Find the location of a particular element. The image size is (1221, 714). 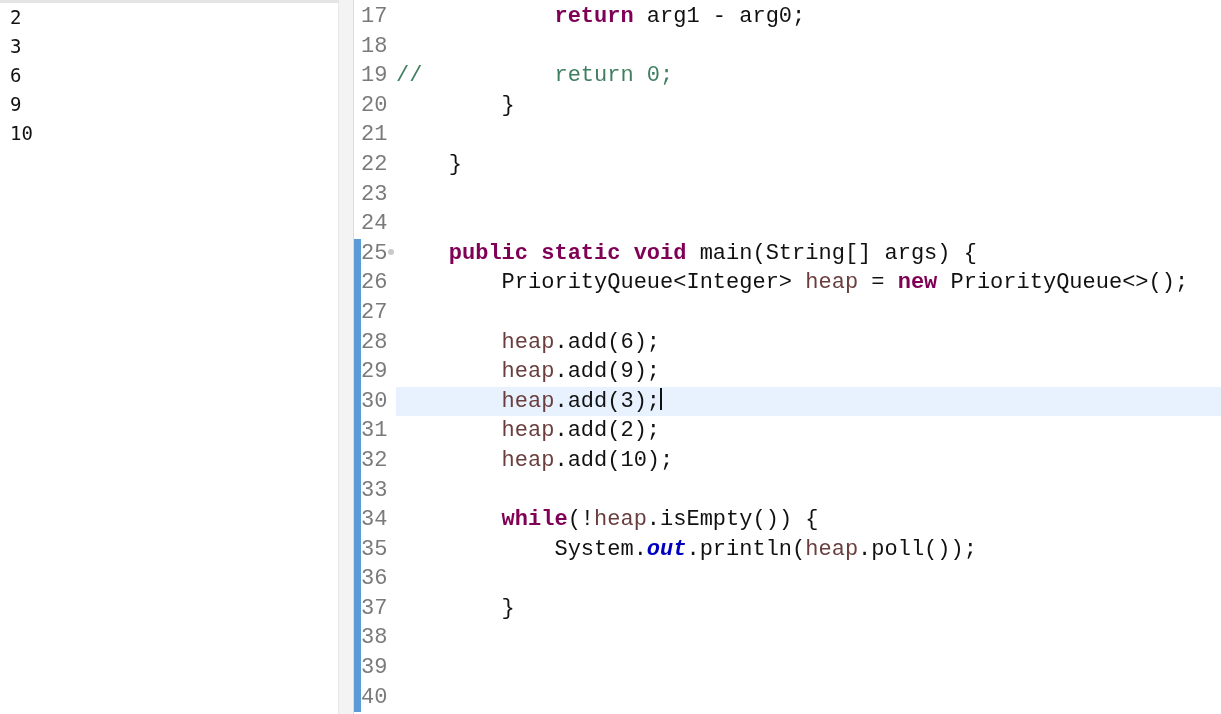

code-line: // return 0; is located at coordinates (535, 76).